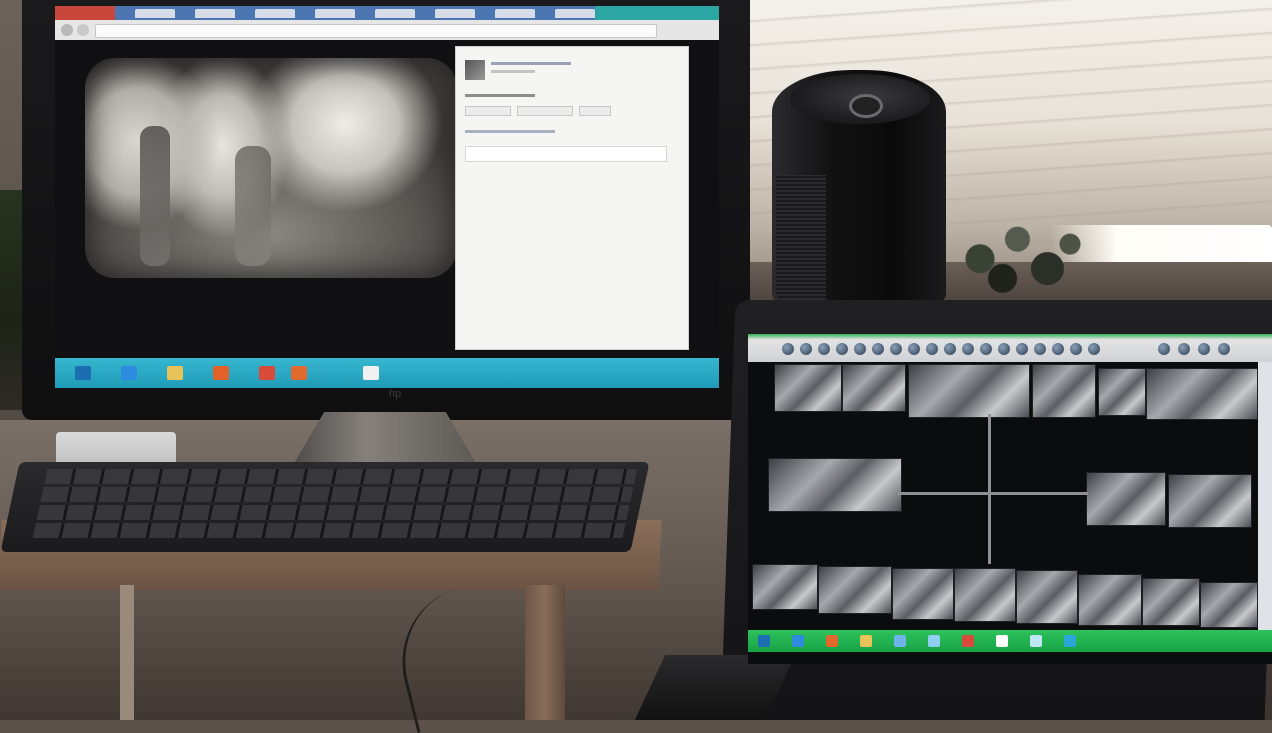 The height and width of the screenshot is (733, 1272). Describe the element at coordinates (83, 30) in the screenshot. I see `forward-icon` at that location.